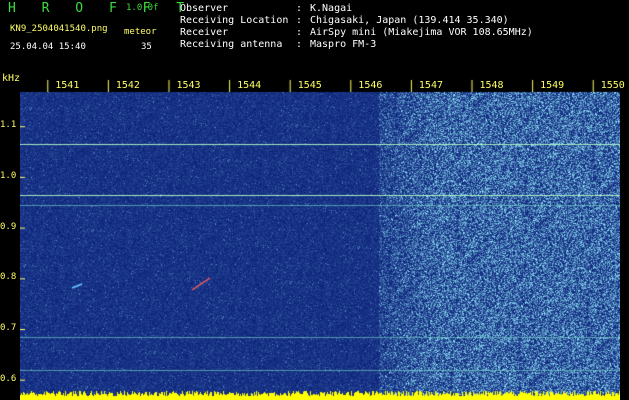  Describe the element at coordinates (491, 85) in the screenshot. I see `x-tick-label: 1548` at that location.